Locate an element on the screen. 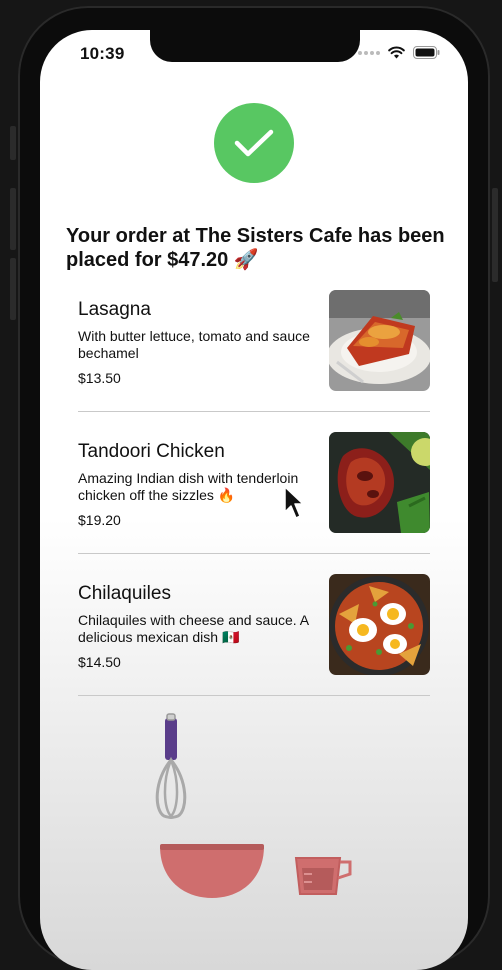 The height and width of the screenshot is (970, 502). wifi-icon is located at coordinates (396, 52).